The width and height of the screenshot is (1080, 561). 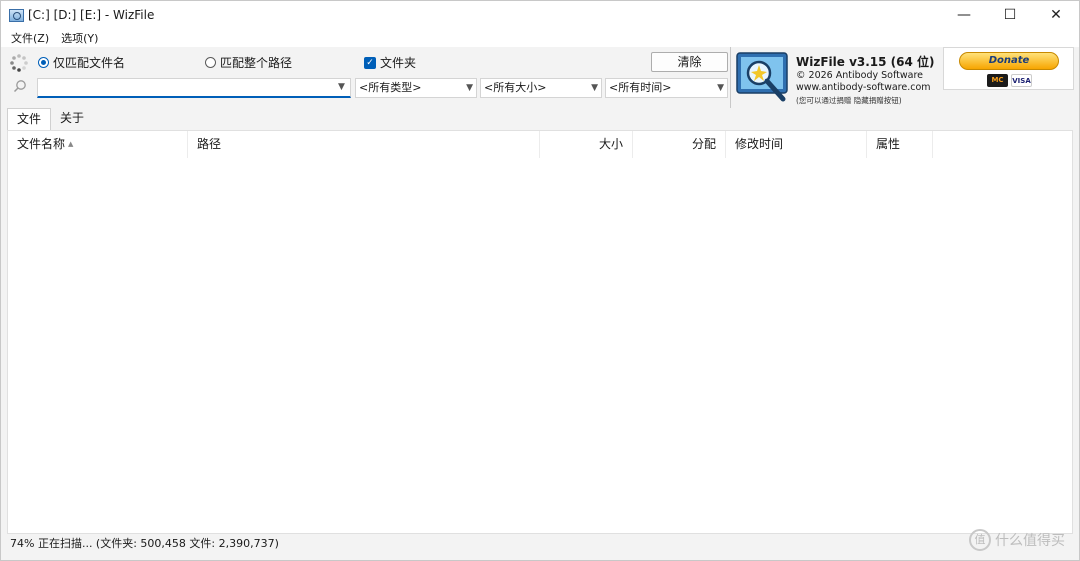 I want to click on column-header-name: 文件名称 ▲, so click(x=98, y=144).